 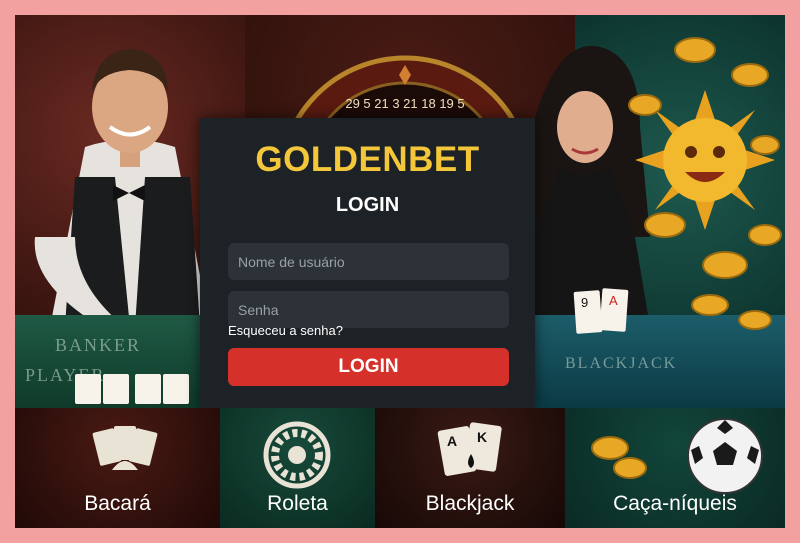 I want to click on gold-coins-image, so click(x=705, y=183).